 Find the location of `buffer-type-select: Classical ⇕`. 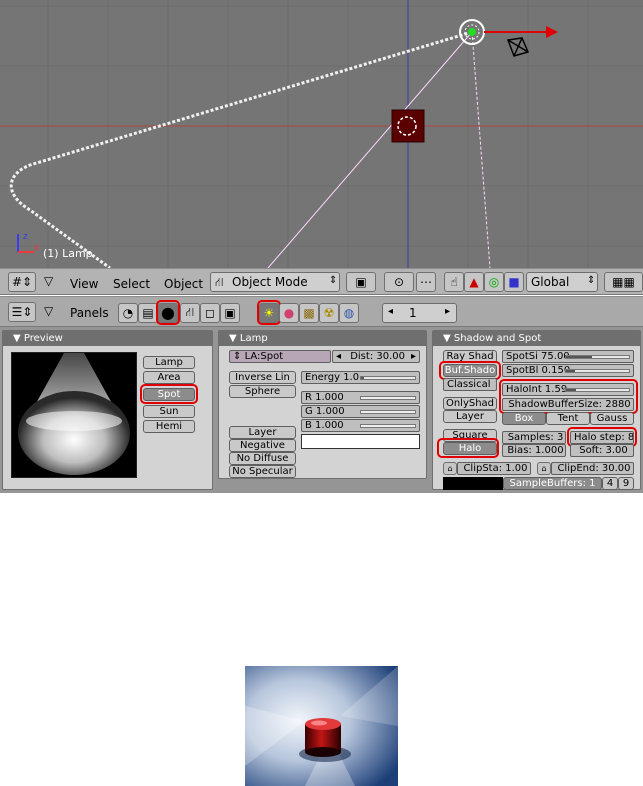

buffer-type-select: Classical ⇕ is located at coordinates (470, 384).